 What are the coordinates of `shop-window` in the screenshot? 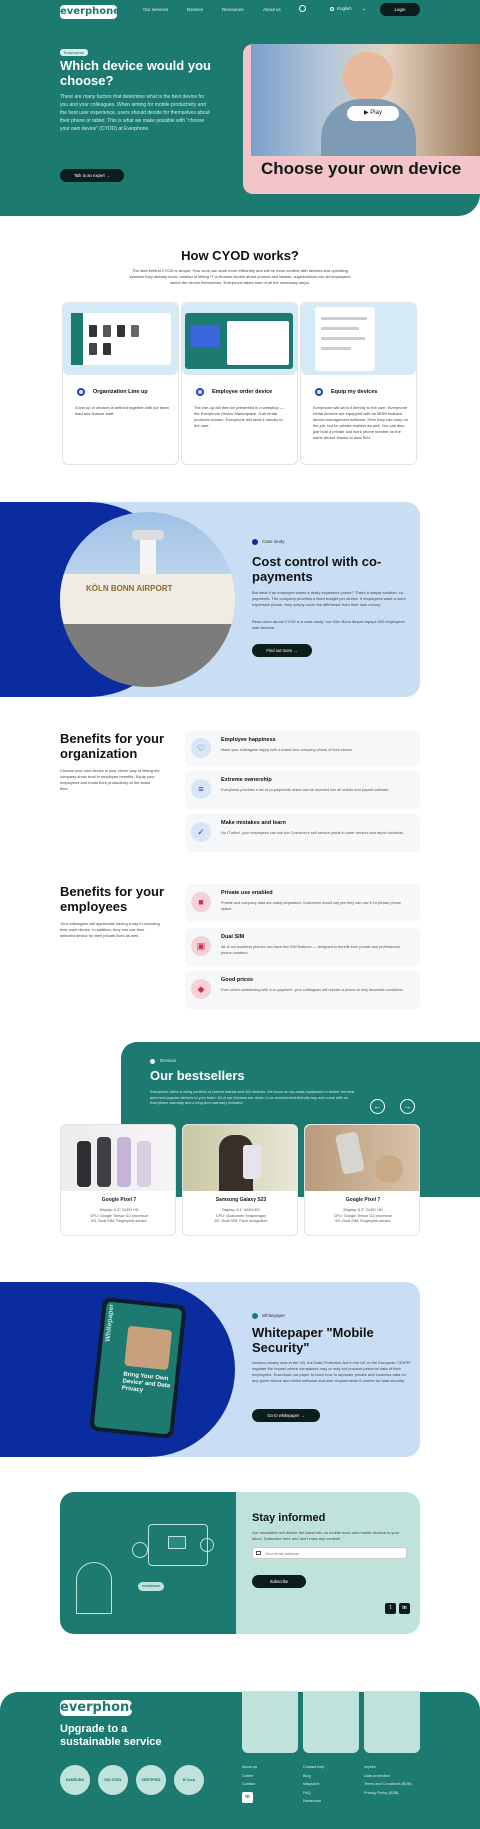 It's located at (121, 339).